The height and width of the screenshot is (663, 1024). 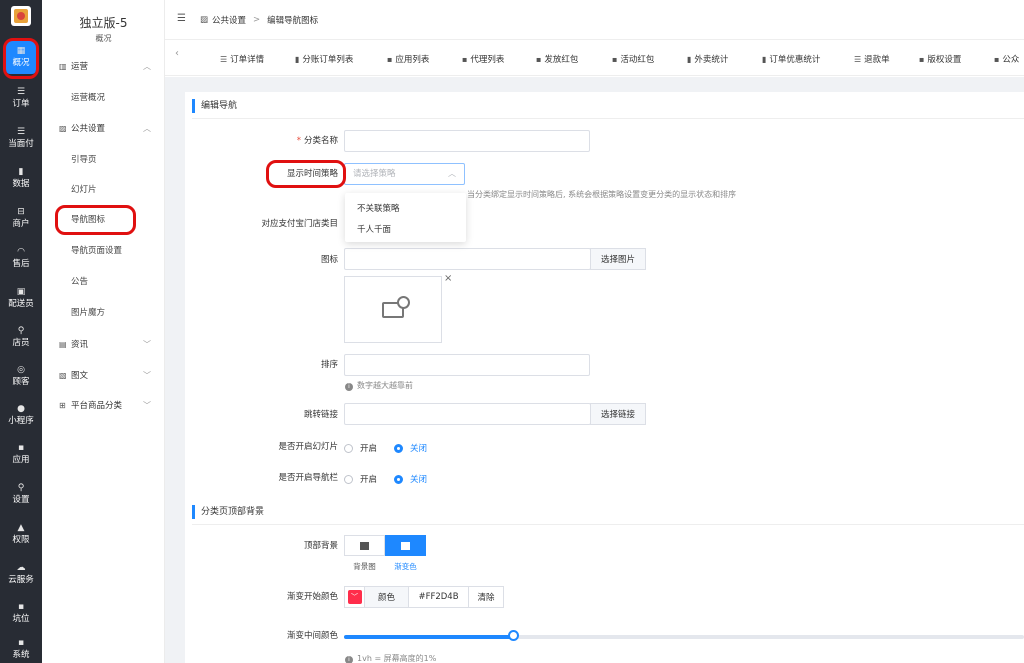 What do you see at coordinates (390, 658) in the screenshot?
I see `vh-hint: i 1vh = 屏幕高度的1%` at bounding box center [390, 658].